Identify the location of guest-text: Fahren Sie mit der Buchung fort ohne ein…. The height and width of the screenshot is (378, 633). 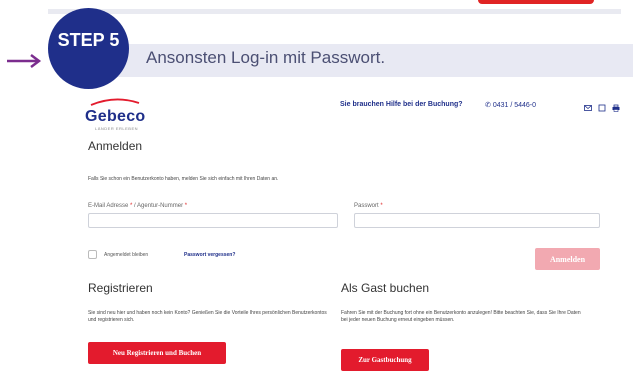
(461, 316).